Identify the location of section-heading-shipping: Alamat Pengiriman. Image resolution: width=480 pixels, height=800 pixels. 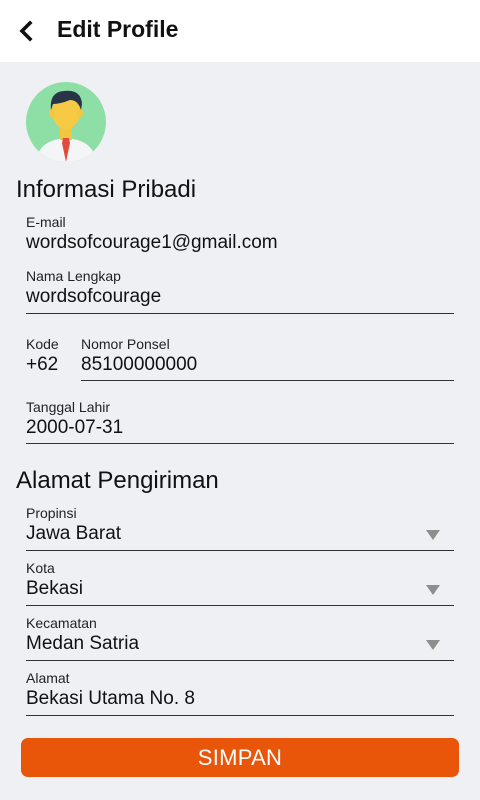
(117, 480).